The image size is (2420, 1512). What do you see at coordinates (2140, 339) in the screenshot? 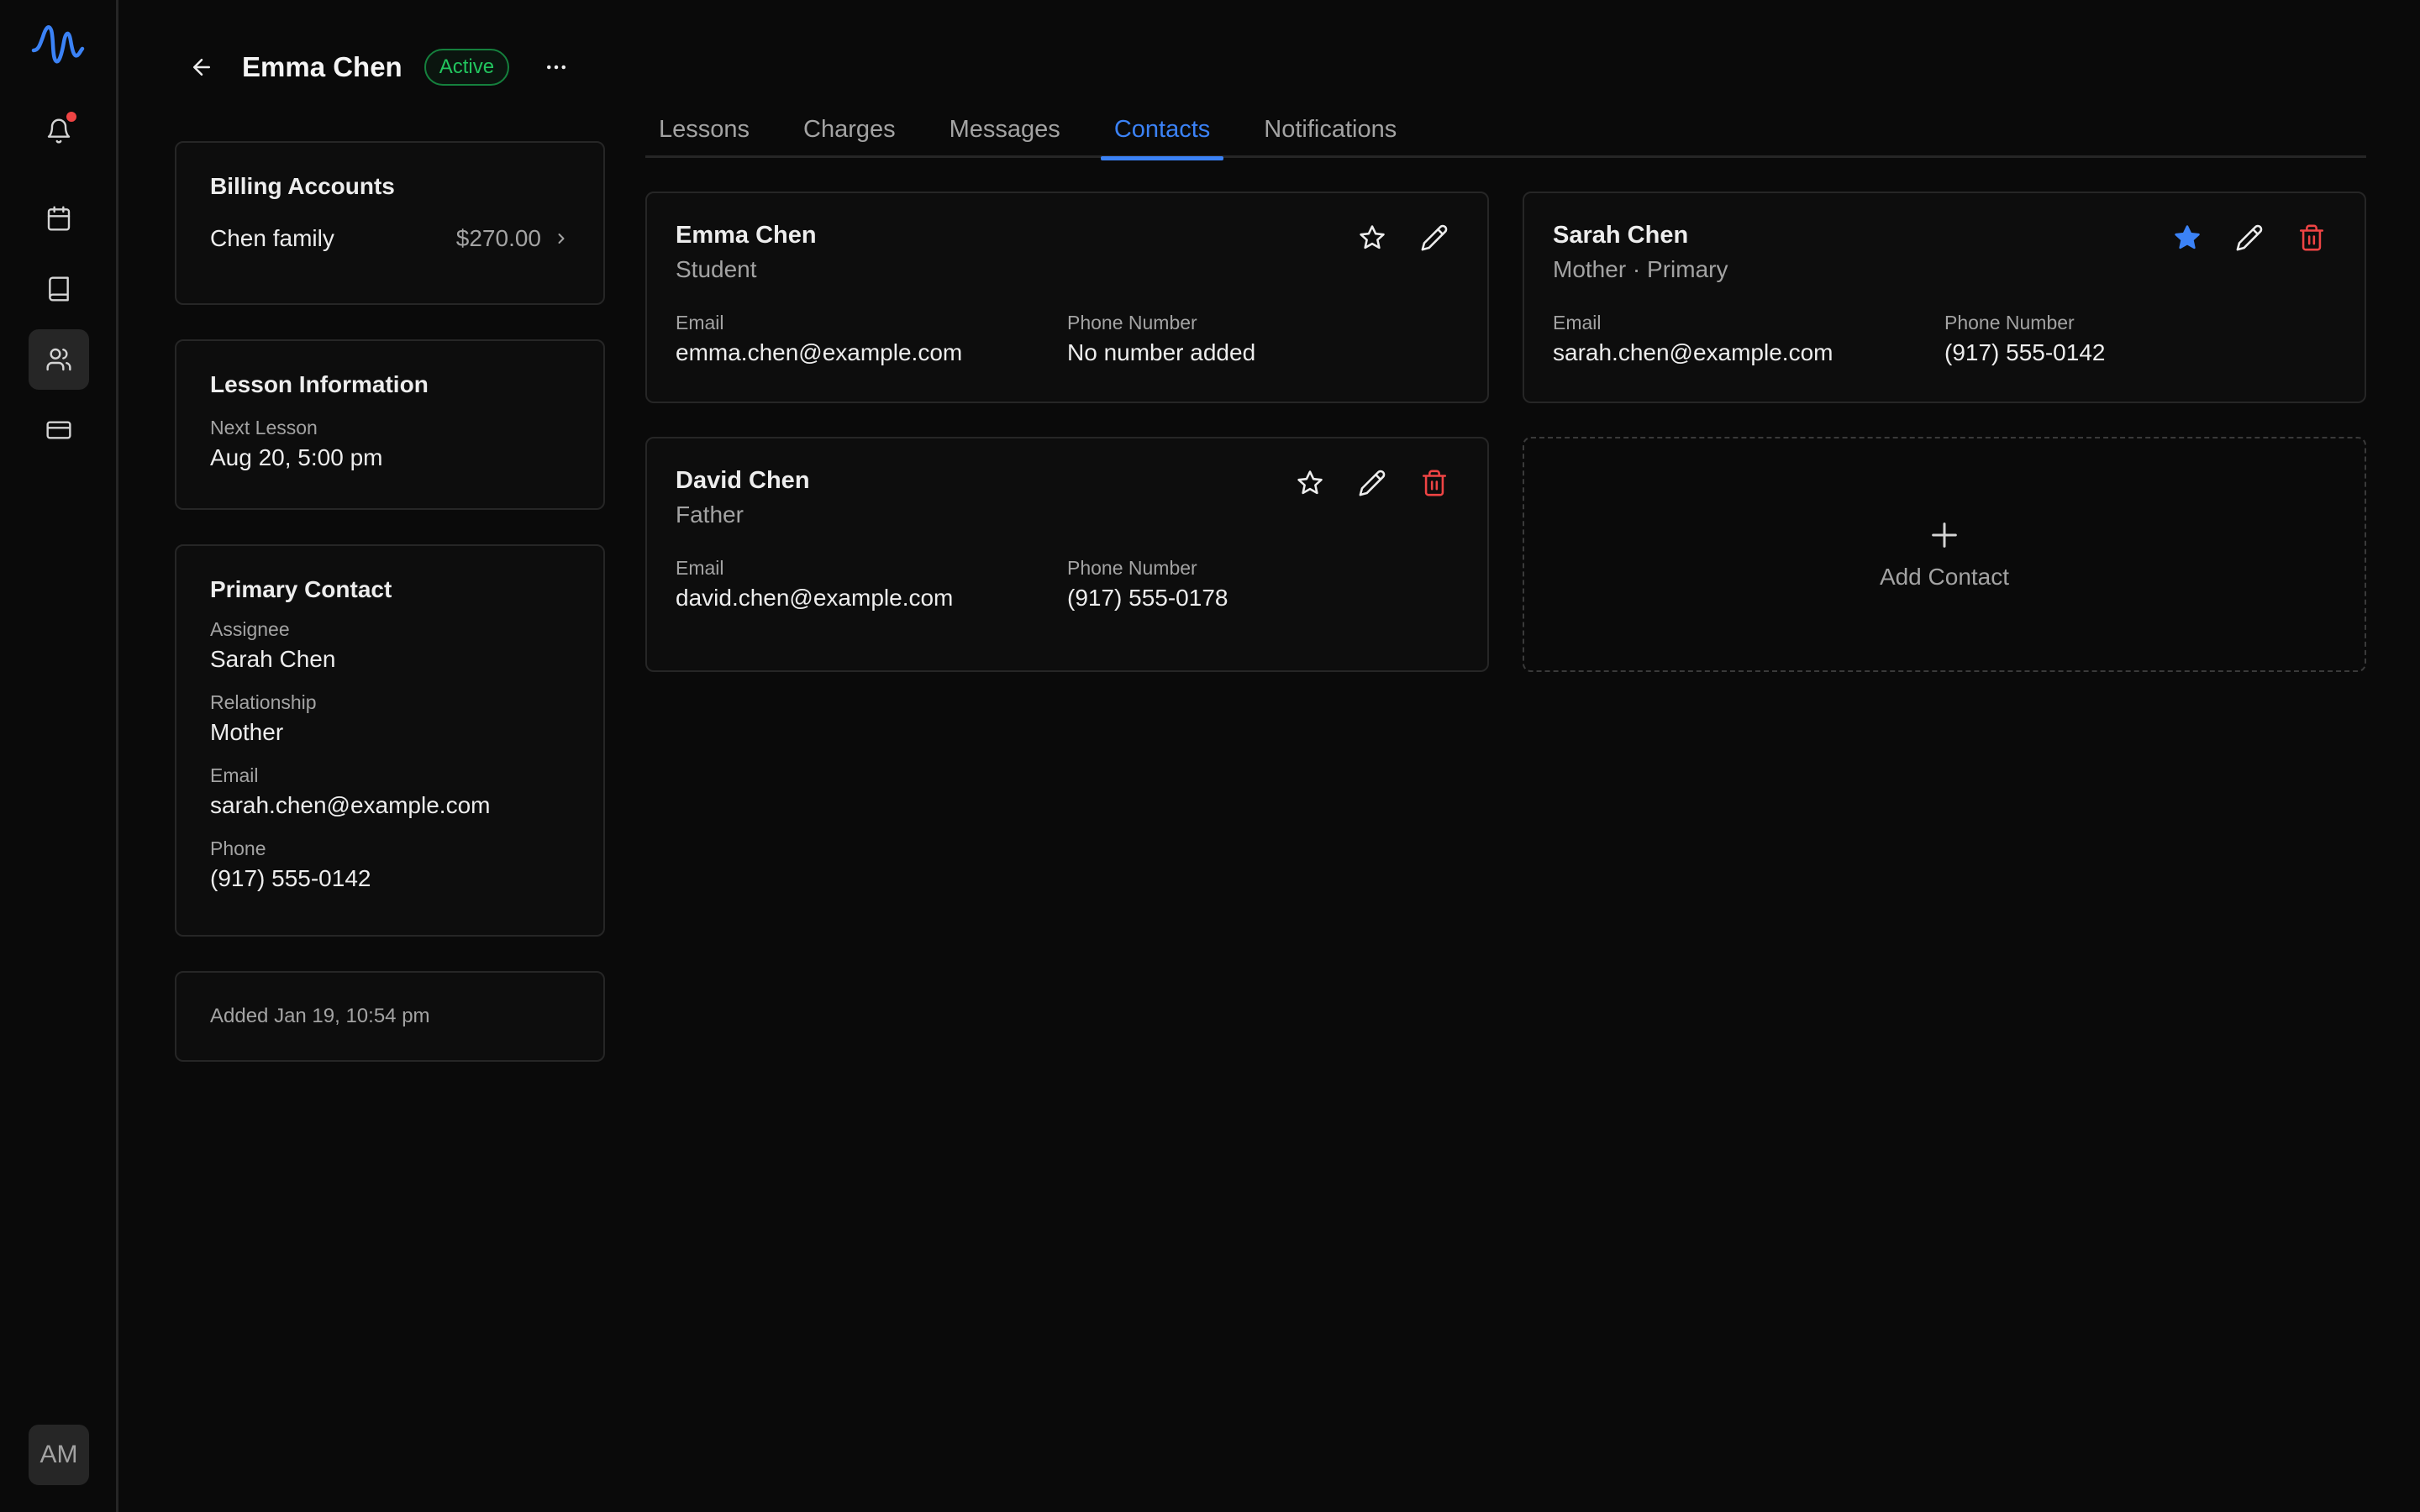
I see `contact-phone-col: Phone Number (917) 555-0142` at bounding box center [2140, 339].